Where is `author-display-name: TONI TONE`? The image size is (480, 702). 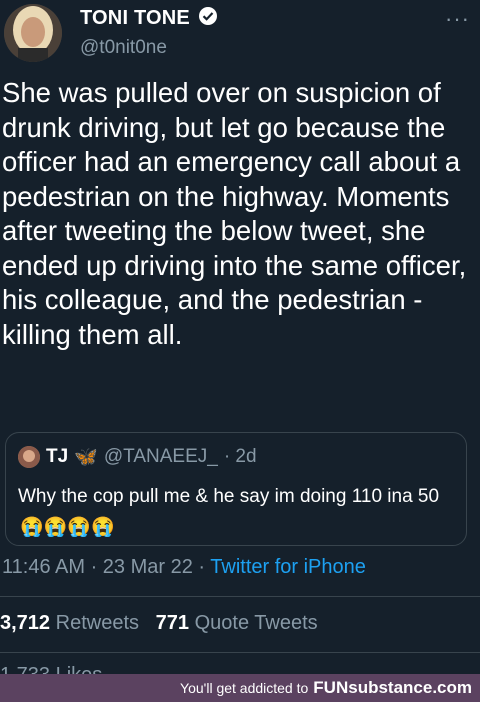 author-display-name: TONI TONE is located at coordinates (135, 18).